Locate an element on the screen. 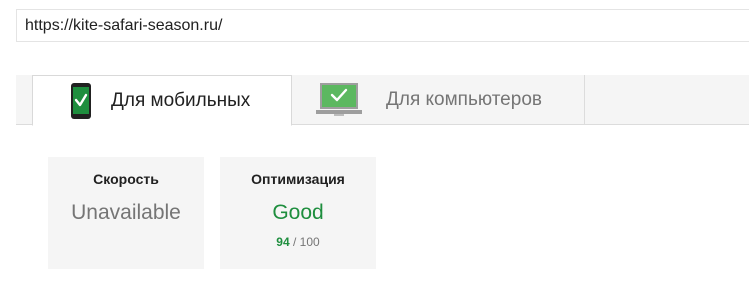  mobile-phone-check-icon is located at coordinates (81, 100).